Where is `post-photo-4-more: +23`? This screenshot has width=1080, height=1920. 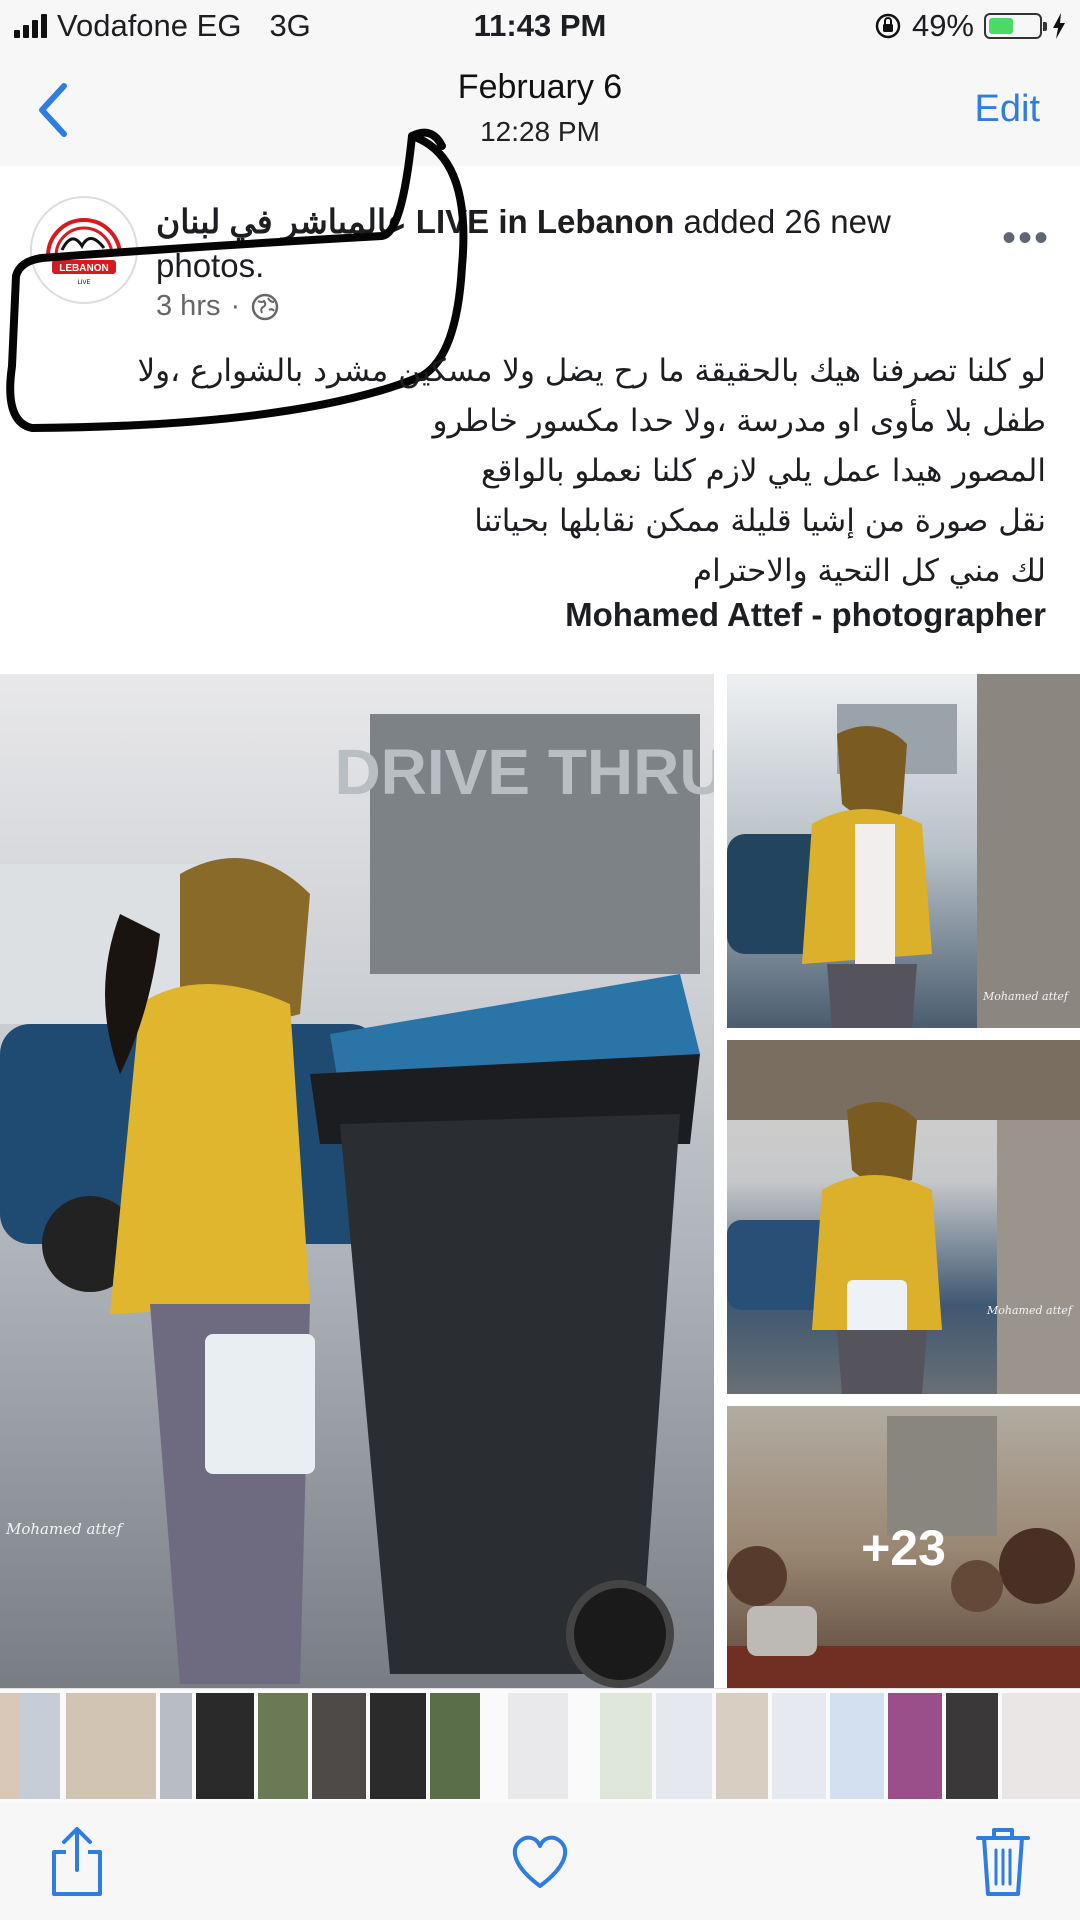
post-photo-4-more: +23 is located at coordinates (903, 1548).